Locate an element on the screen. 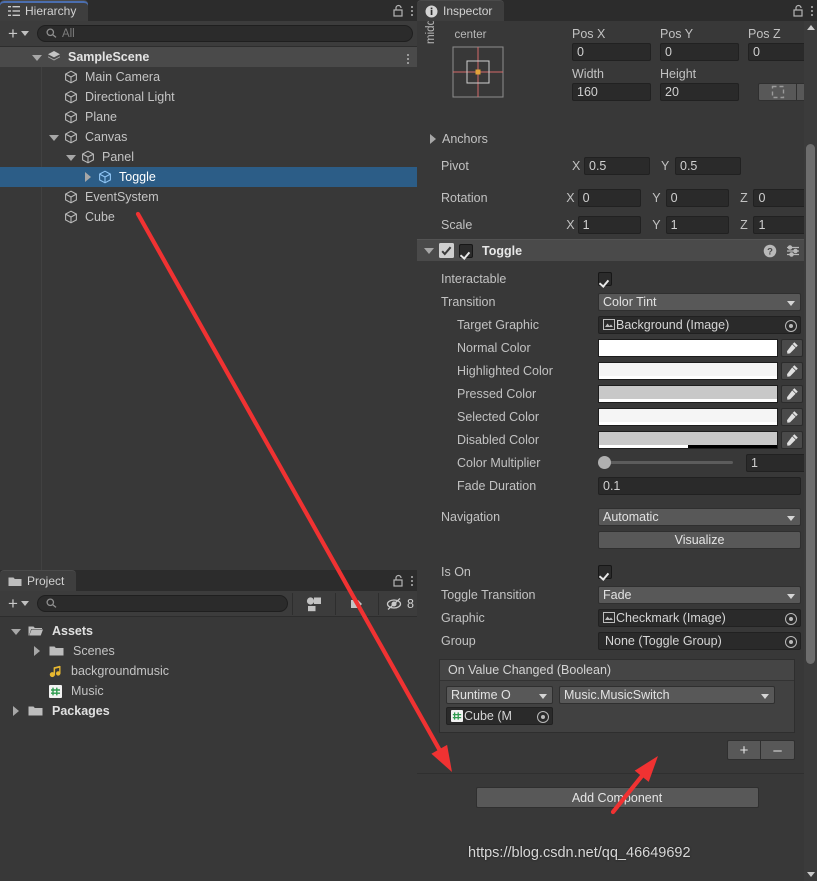 This screenshot has width=817, height=881. project-search-input is located at coordinates (162, 603).